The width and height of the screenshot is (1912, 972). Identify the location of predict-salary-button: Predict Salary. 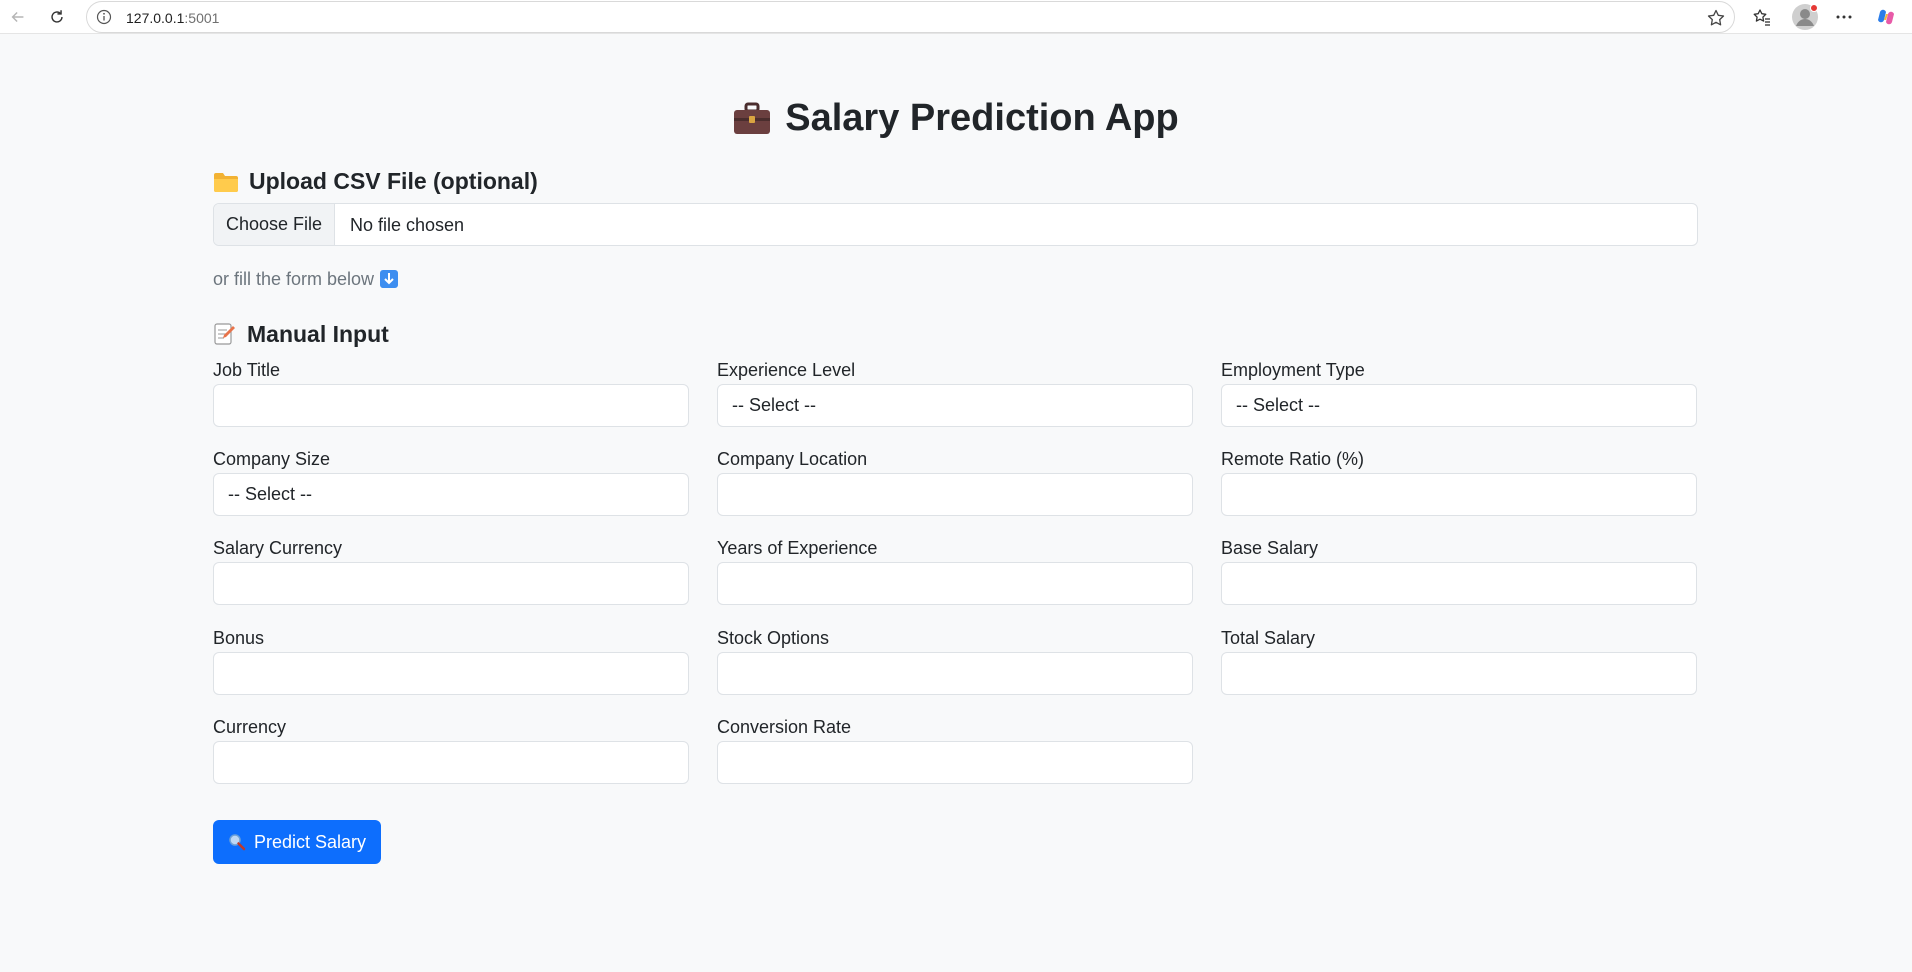
(297, 842).